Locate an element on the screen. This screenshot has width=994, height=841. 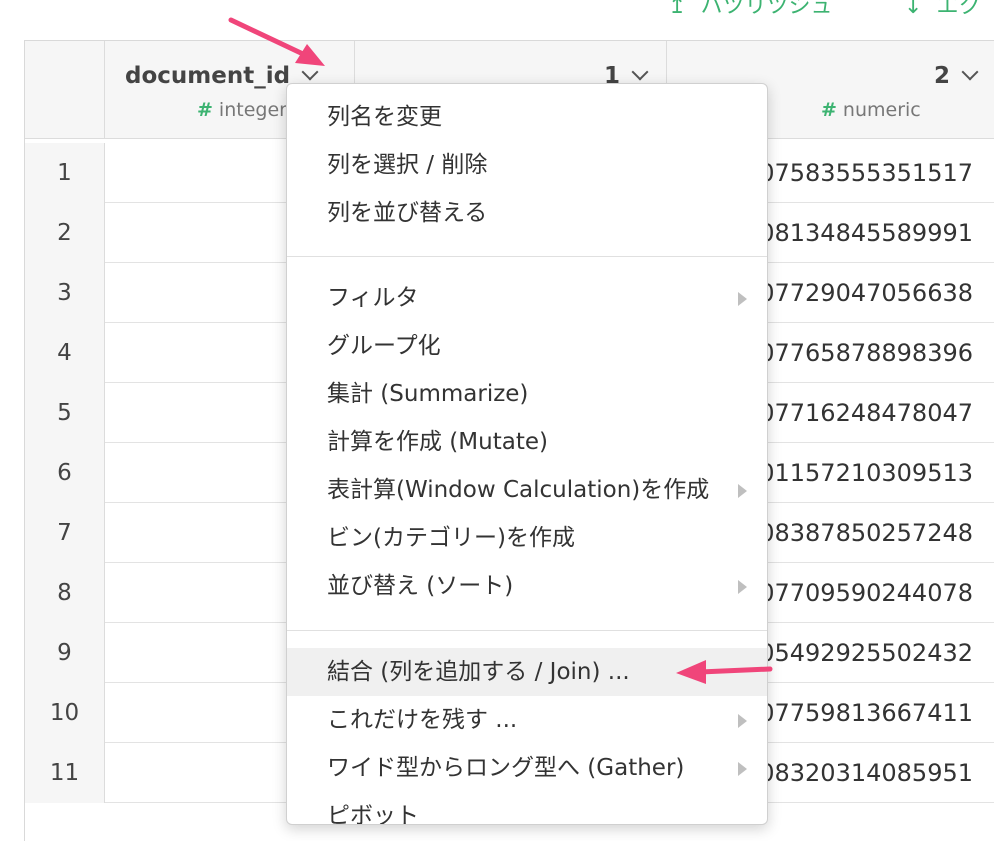
upload-icon: ↥ is located at coordinates (677, 9).